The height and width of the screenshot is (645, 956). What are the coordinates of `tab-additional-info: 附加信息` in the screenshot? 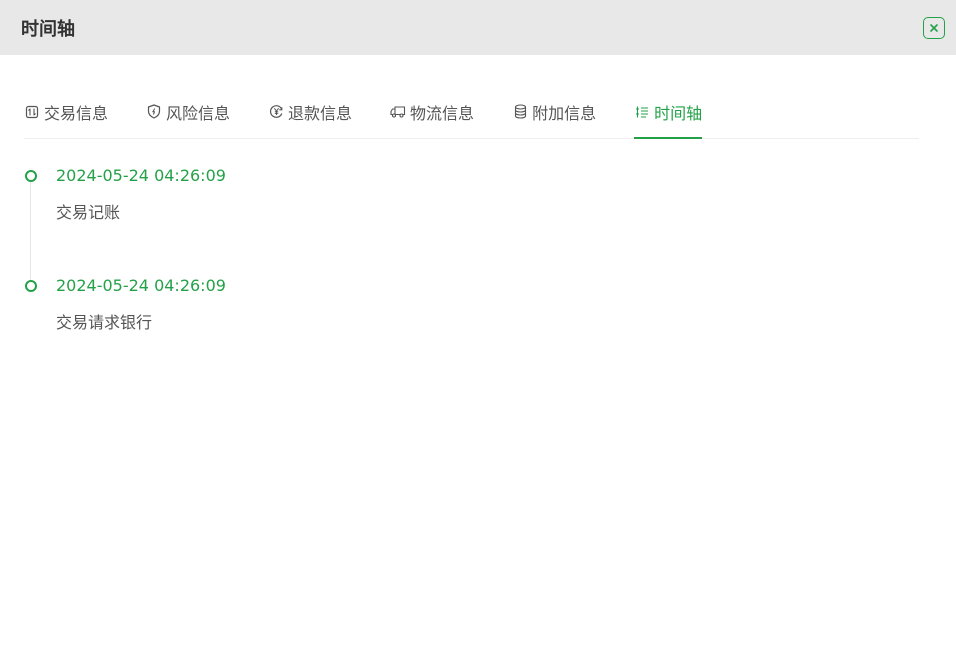 It's located at (554, 111).